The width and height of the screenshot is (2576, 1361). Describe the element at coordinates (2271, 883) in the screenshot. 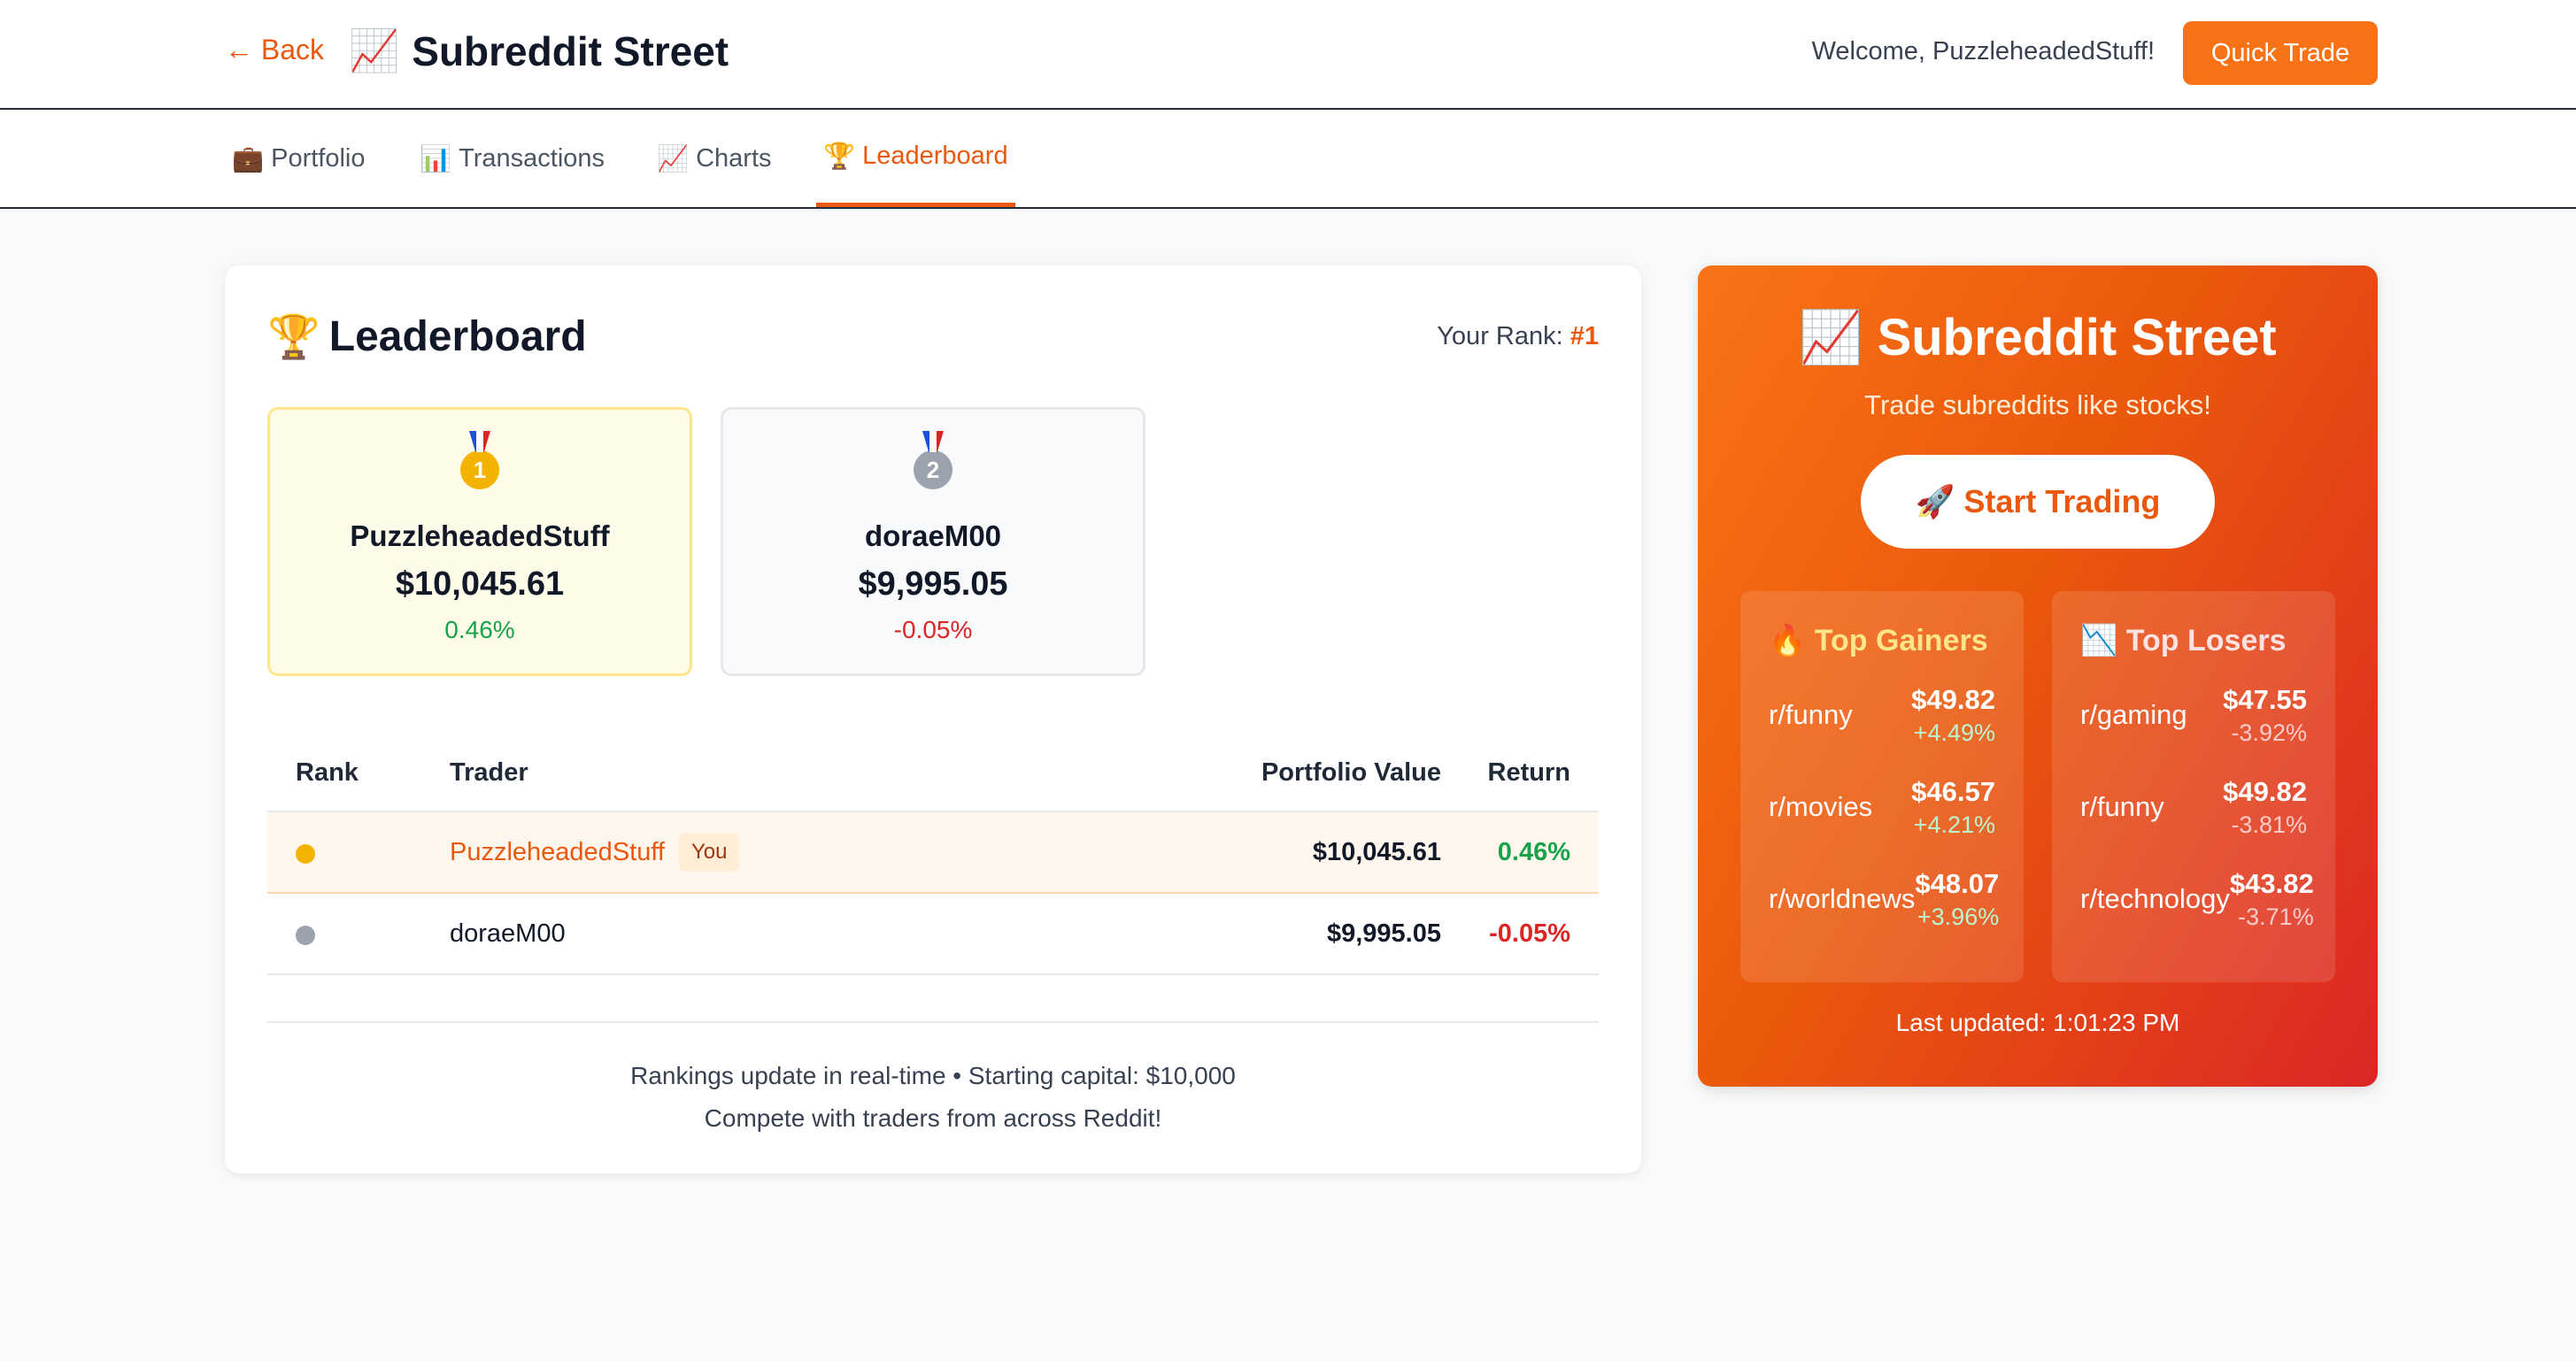

I see `mover-price: $43.82` at that location.